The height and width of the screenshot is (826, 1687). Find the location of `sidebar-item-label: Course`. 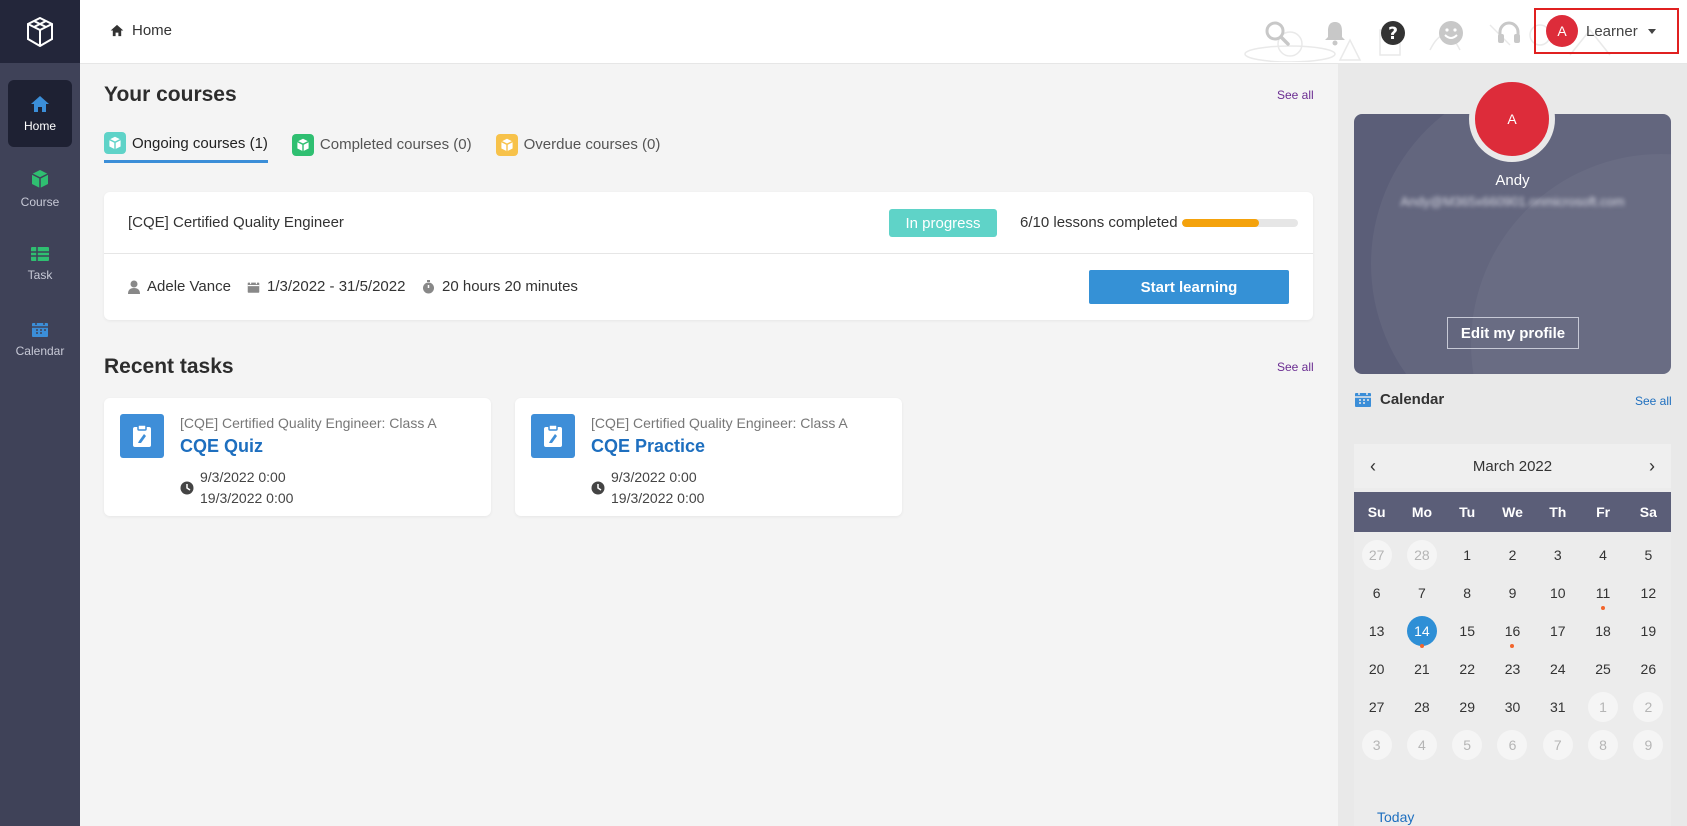

sidebar-item-label: Course is located at coordinates (40, 201).